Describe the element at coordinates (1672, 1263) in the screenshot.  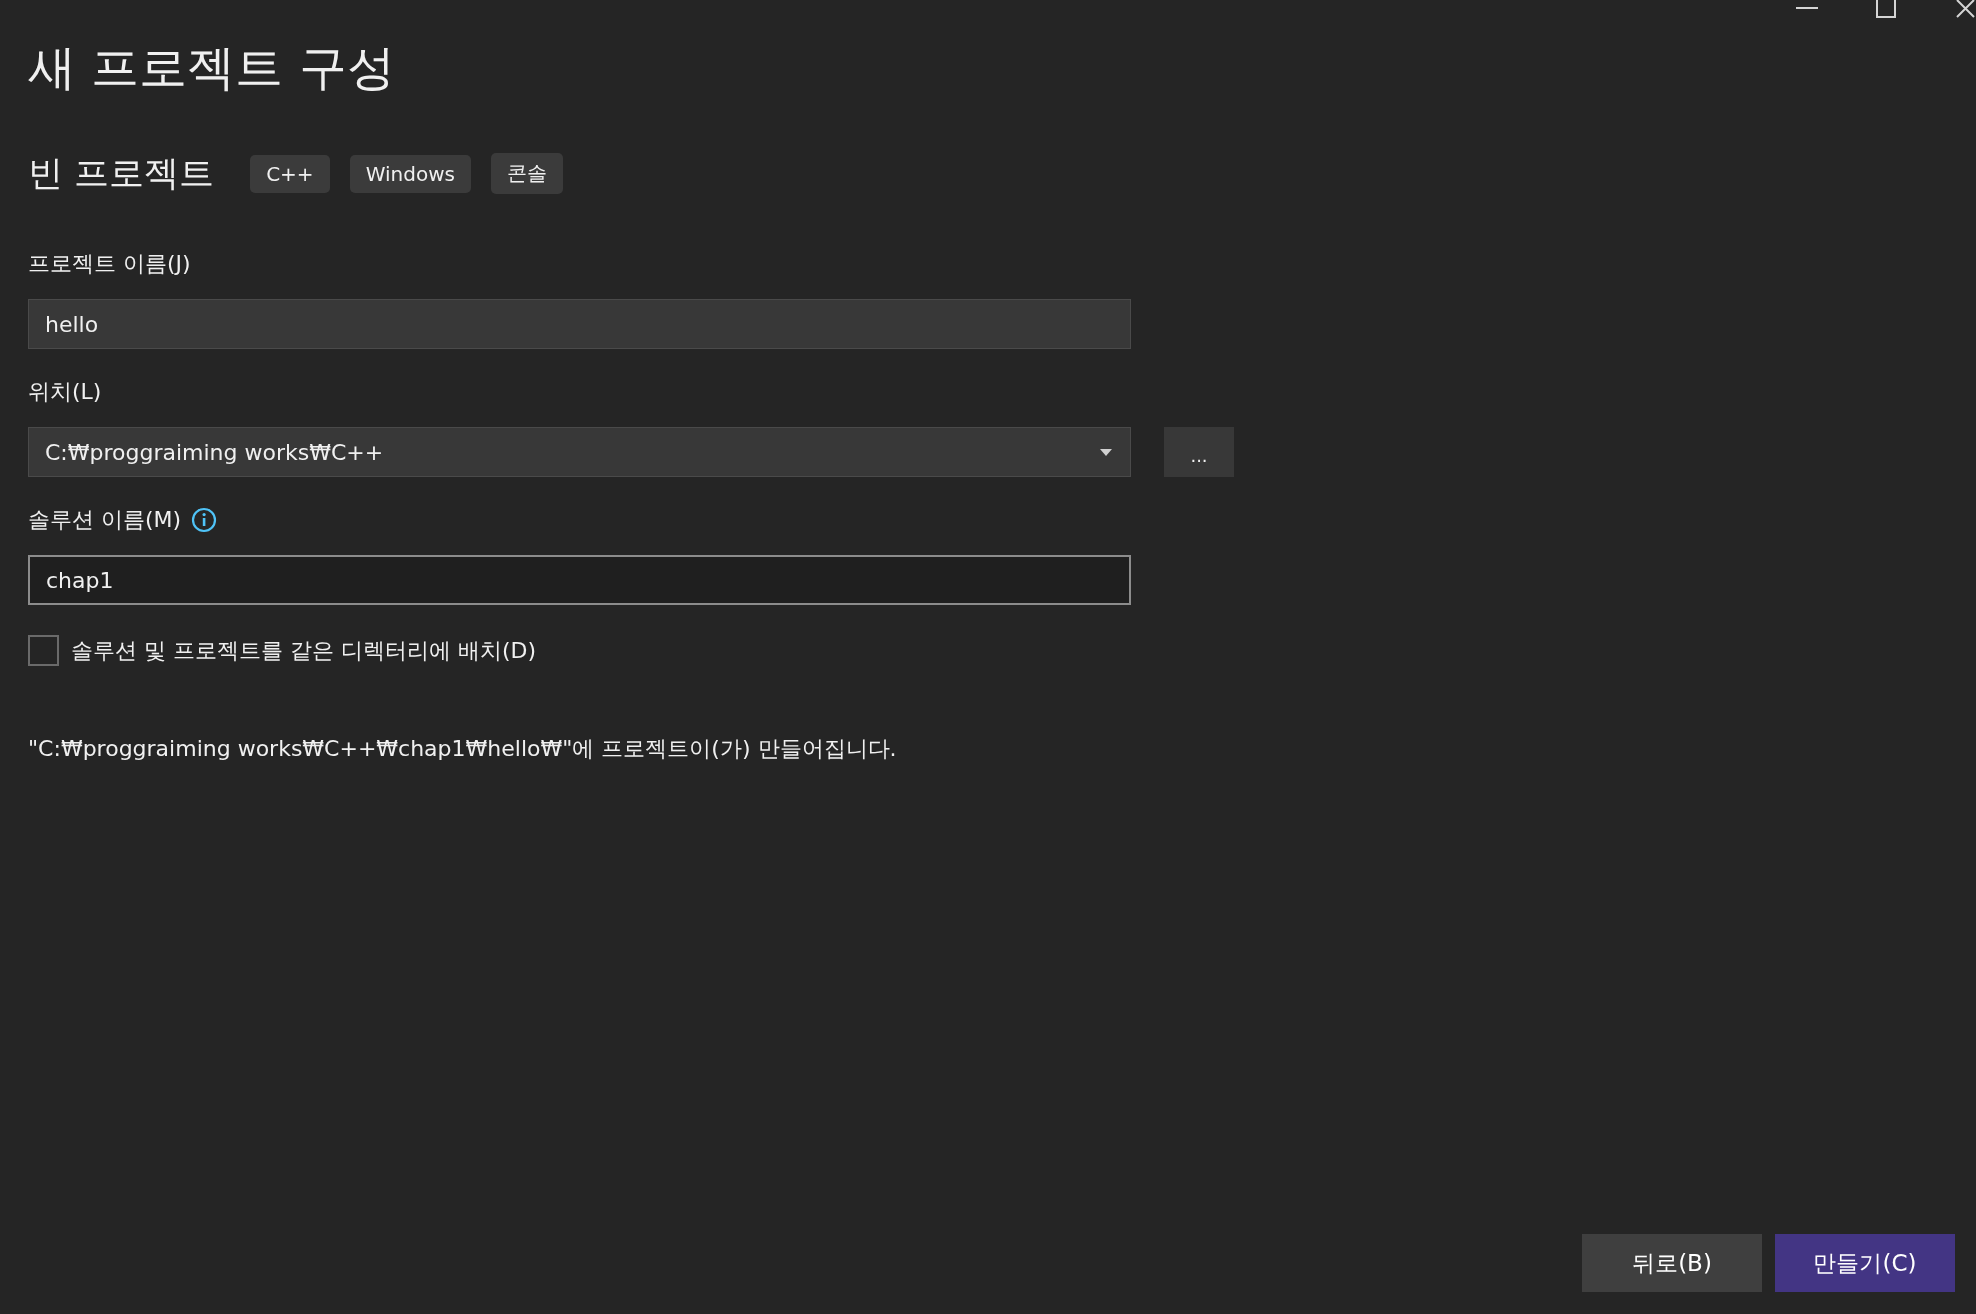
I see `back-button: 뒤로(B)` at that location.